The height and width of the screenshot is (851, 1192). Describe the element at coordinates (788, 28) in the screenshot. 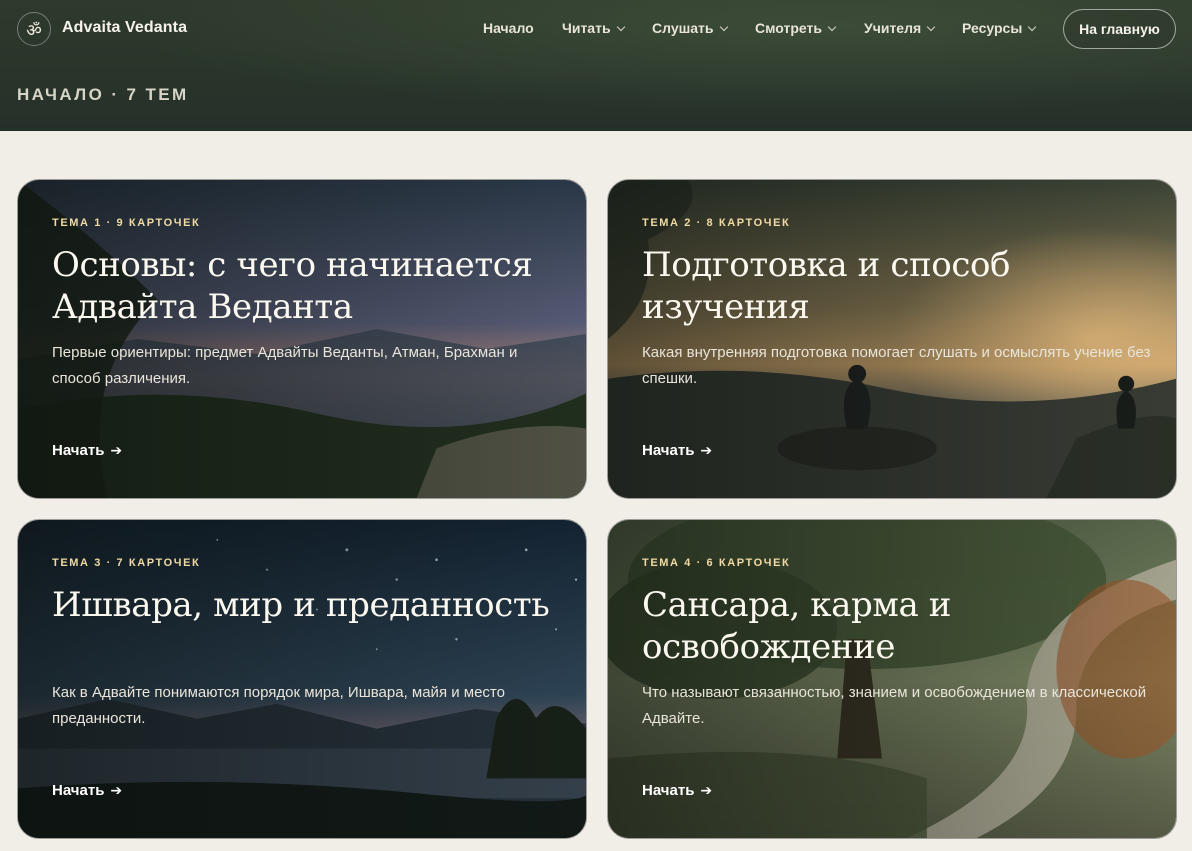

I see `nav-item-label: Смотреть` at that location.